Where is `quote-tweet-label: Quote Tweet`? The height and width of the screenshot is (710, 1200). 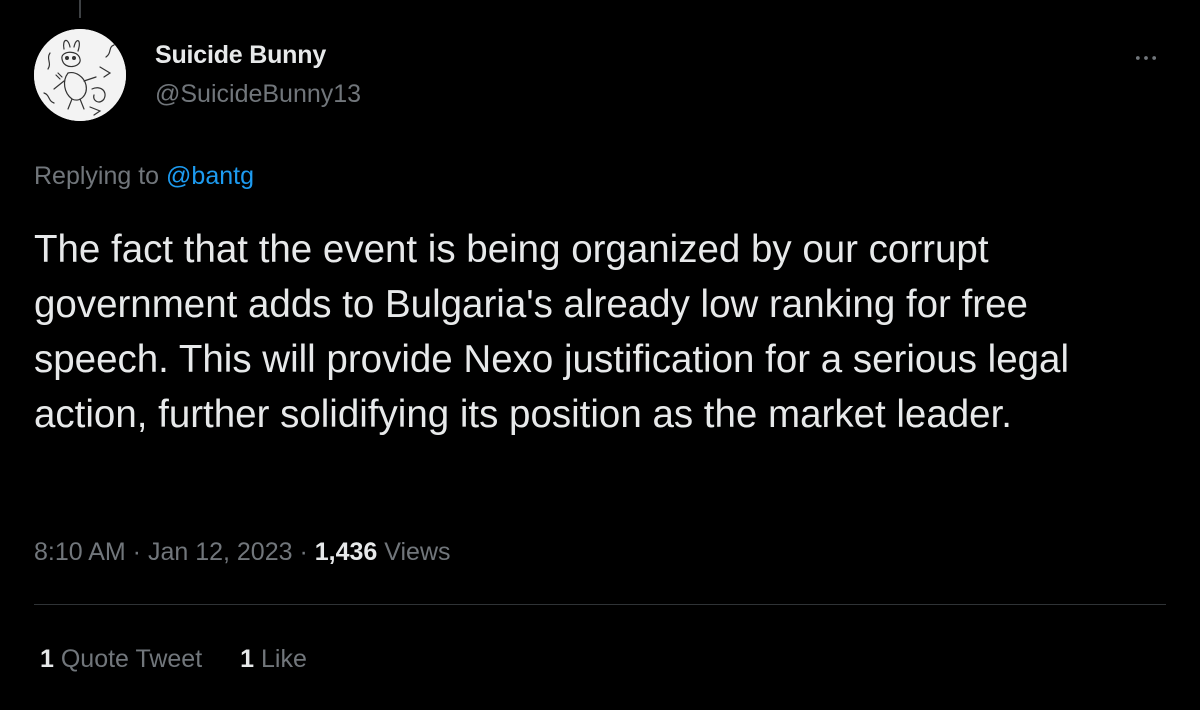
quote-tweet-label: Quote Tweet is located at coordinates (128, 659).